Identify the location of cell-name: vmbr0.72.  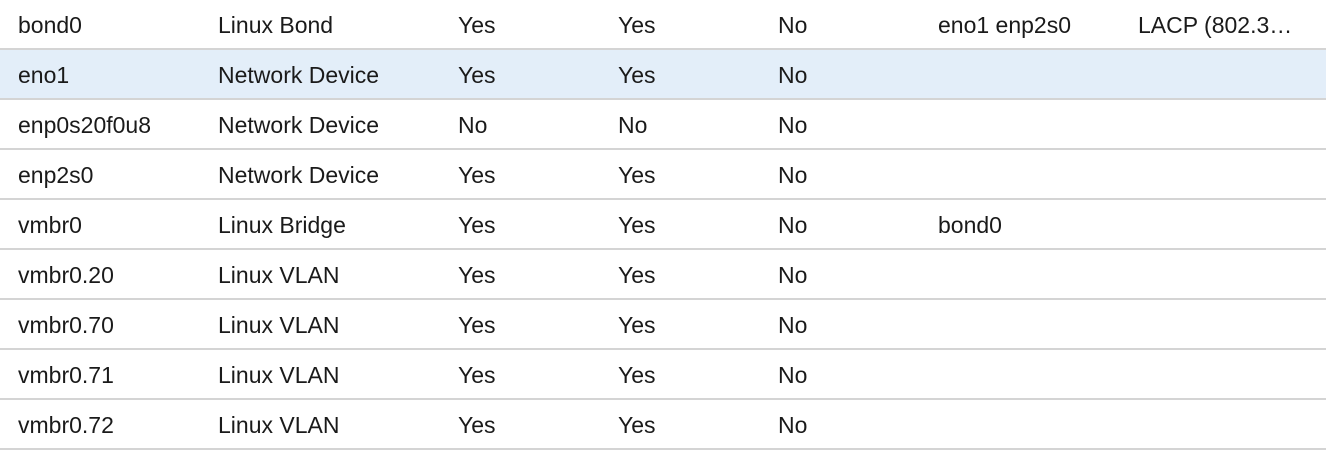
(66, 425).